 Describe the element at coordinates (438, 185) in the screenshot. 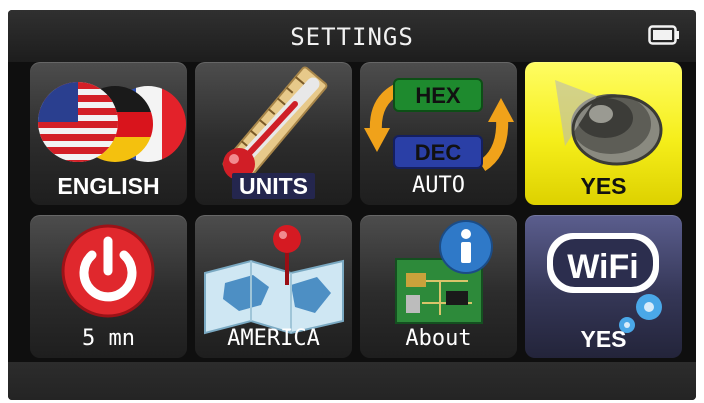

I see `number-format-label: AUTO` at that location.